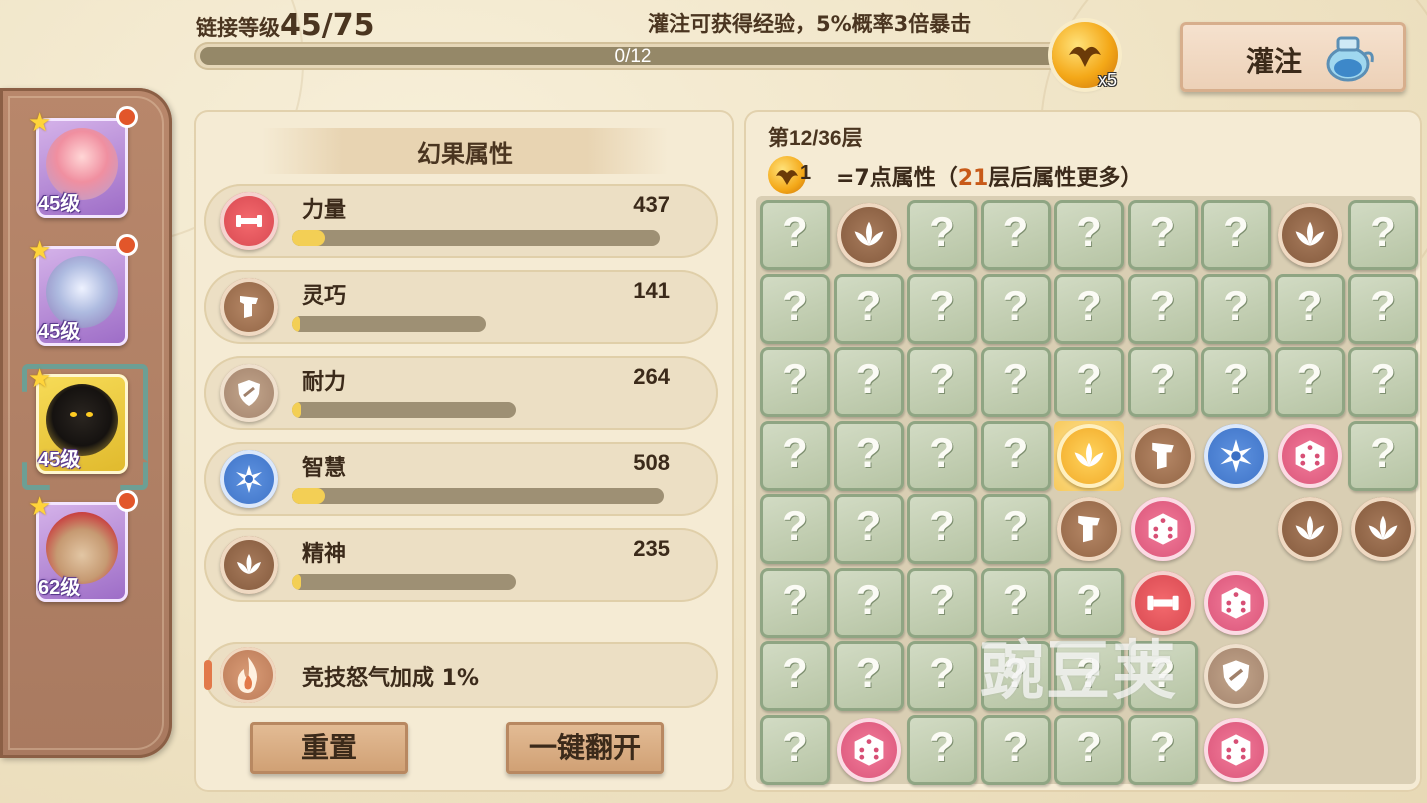  What do you see at coordinates (778, 138) in the screenshot?
I see `floor-prefix: 第` at bounding box center [778, 138].